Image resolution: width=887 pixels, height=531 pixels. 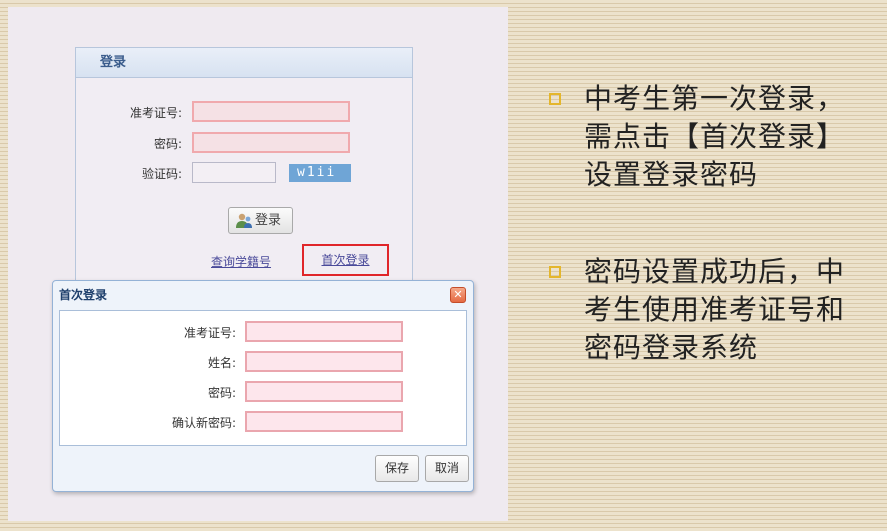 I want to click on dialog-password-label: 密码:, so click(x=221, y=393).